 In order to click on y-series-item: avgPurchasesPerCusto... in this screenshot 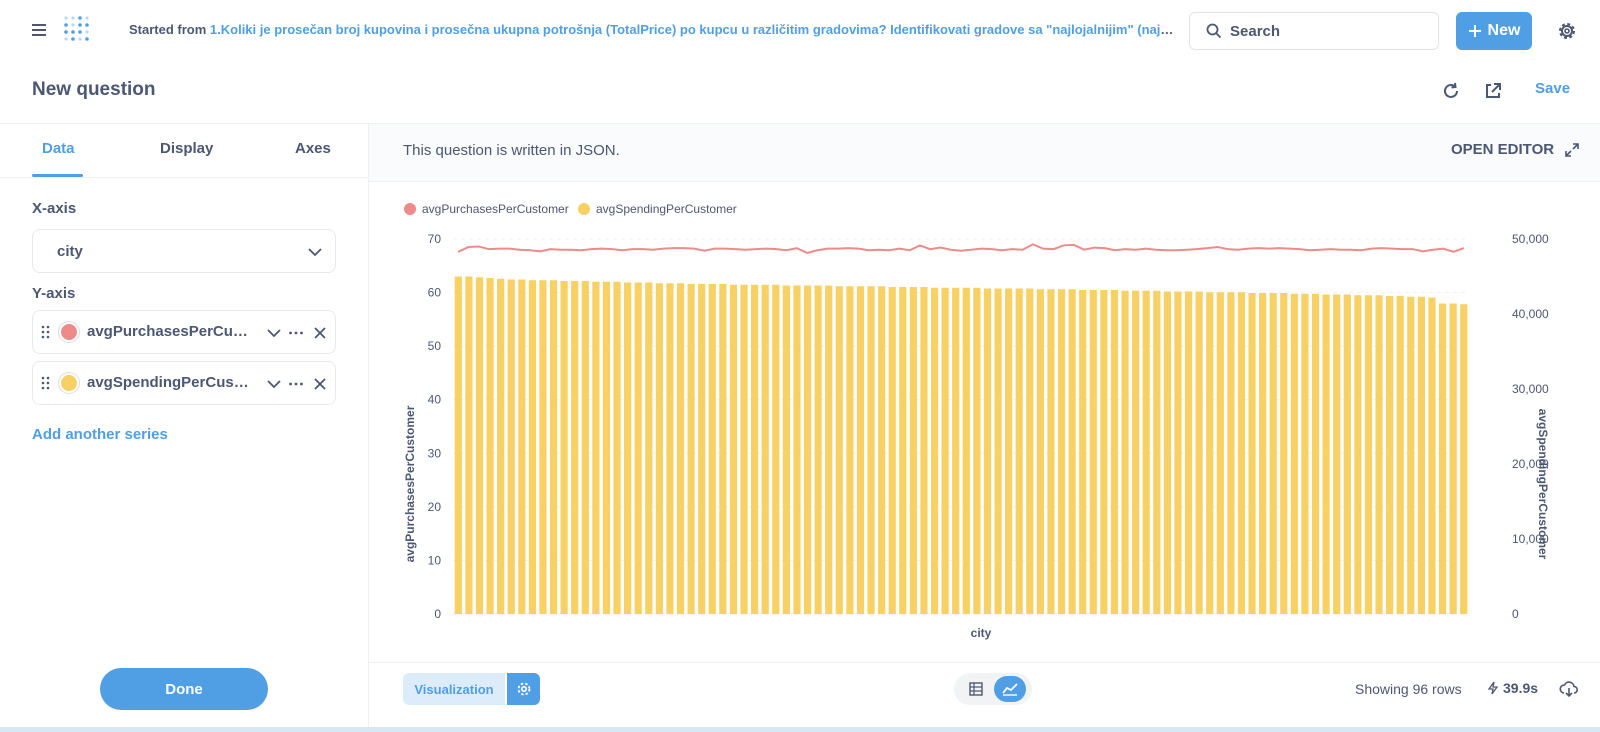, I will do `click(184, 332)`.